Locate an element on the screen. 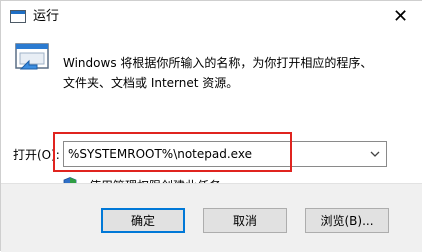 The height and width of the screenshot is (252, 422). description-line-2: 文件夹、文档或 Internet 资源。 is located at coordinates (151, 83).